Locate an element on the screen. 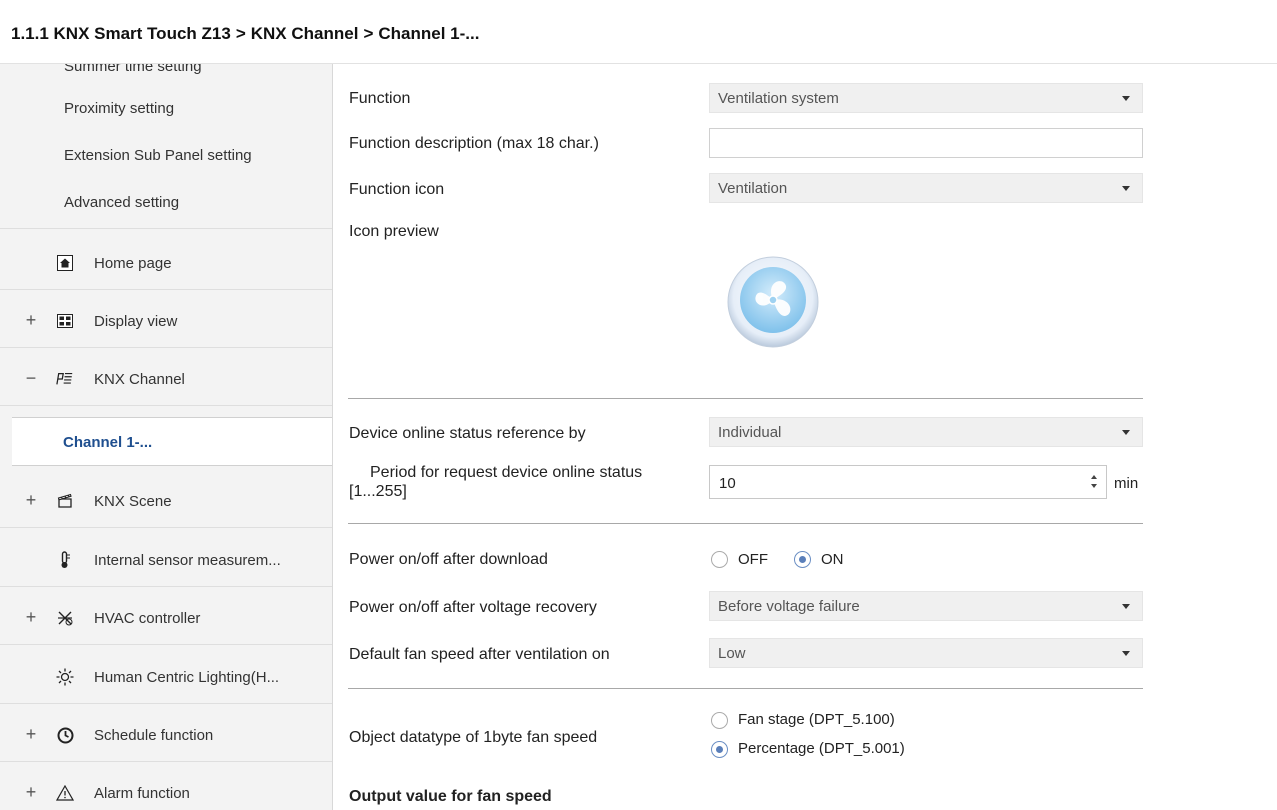 The width and height of the screenshot is (1277, 810). clock-icon is located at coordinates (65, 735).